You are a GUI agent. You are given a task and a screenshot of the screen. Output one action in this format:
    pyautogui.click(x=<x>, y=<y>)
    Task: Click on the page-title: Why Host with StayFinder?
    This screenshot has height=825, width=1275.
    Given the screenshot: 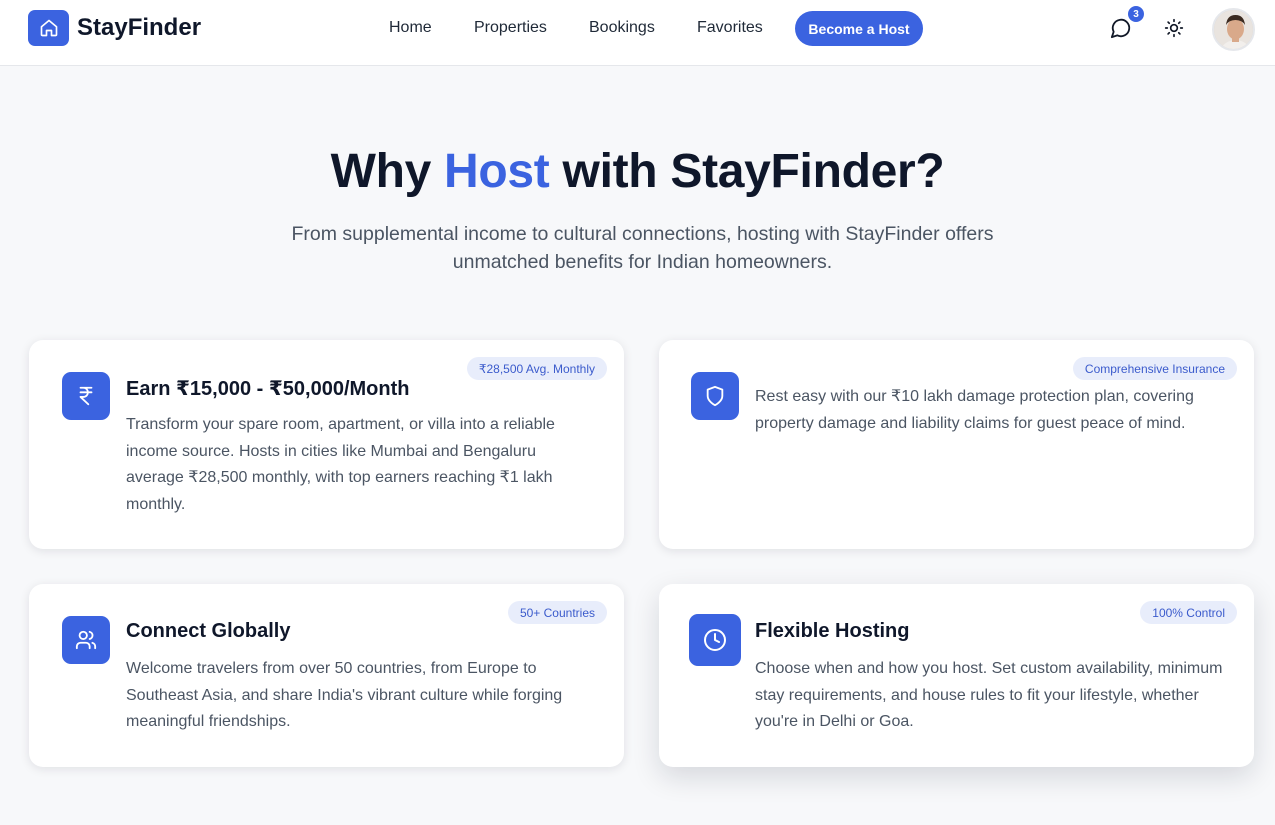 What is the action you would take?
    pyautogui.click(x=637, y=171)
    